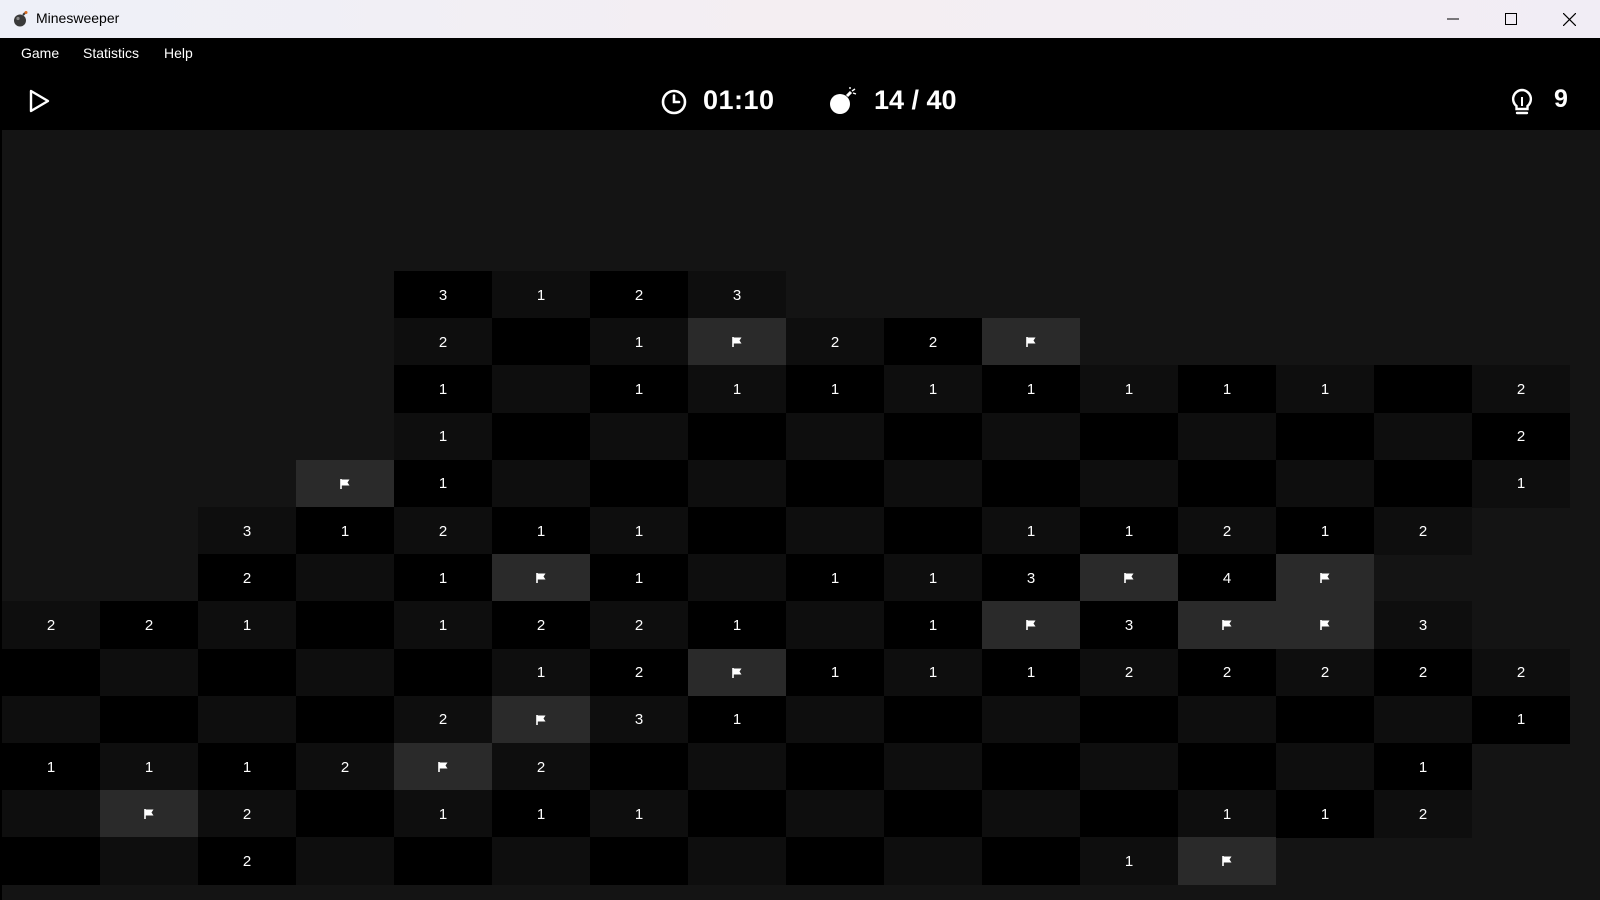 This screenshot has height=900, width=1600. Describe the element at coordinates (111, 53) in the screenshot. I see `menu-statistics: Statistics` at that location.